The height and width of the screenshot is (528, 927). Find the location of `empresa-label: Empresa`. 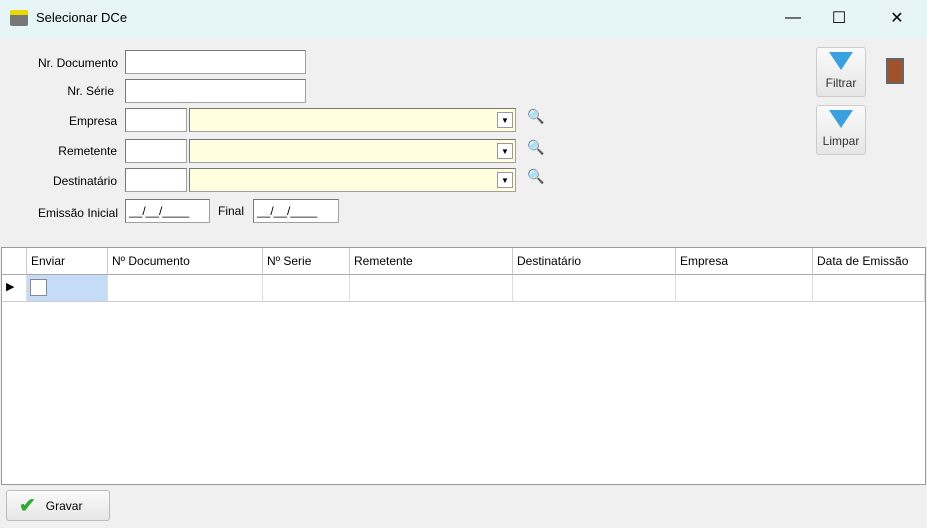

empresa-label: Empresa is located at coordinates (92, 121).